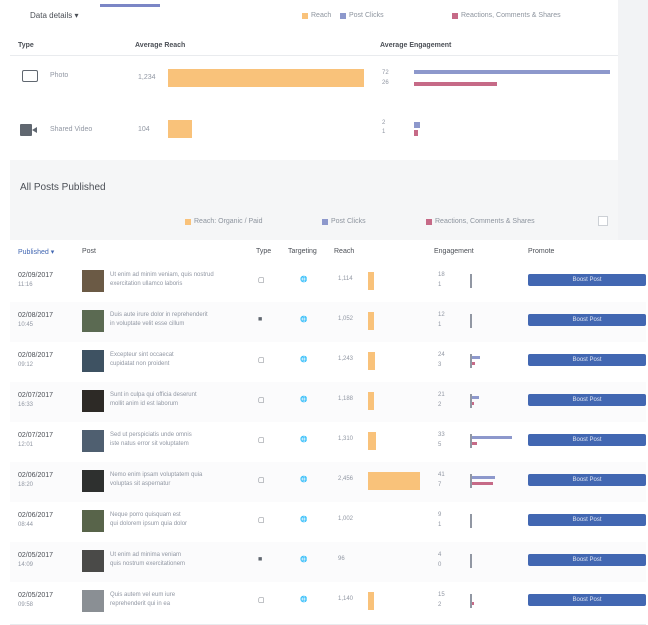 The image size is (648, 625). What do you see at coordinates (159, 315) in the screenshot?
I see `post-title: Duis aute irure dolor in reprehenderit` at bounding box center [159, 315].